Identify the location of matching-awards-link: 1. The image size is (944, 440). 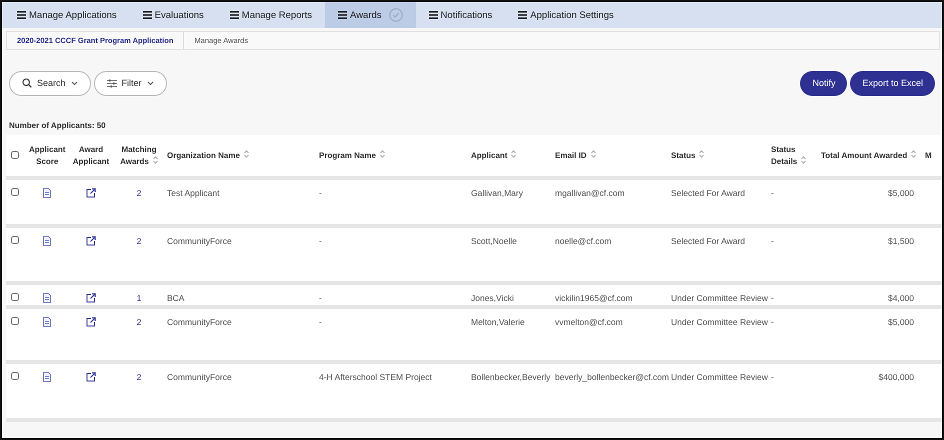
(139, 298).